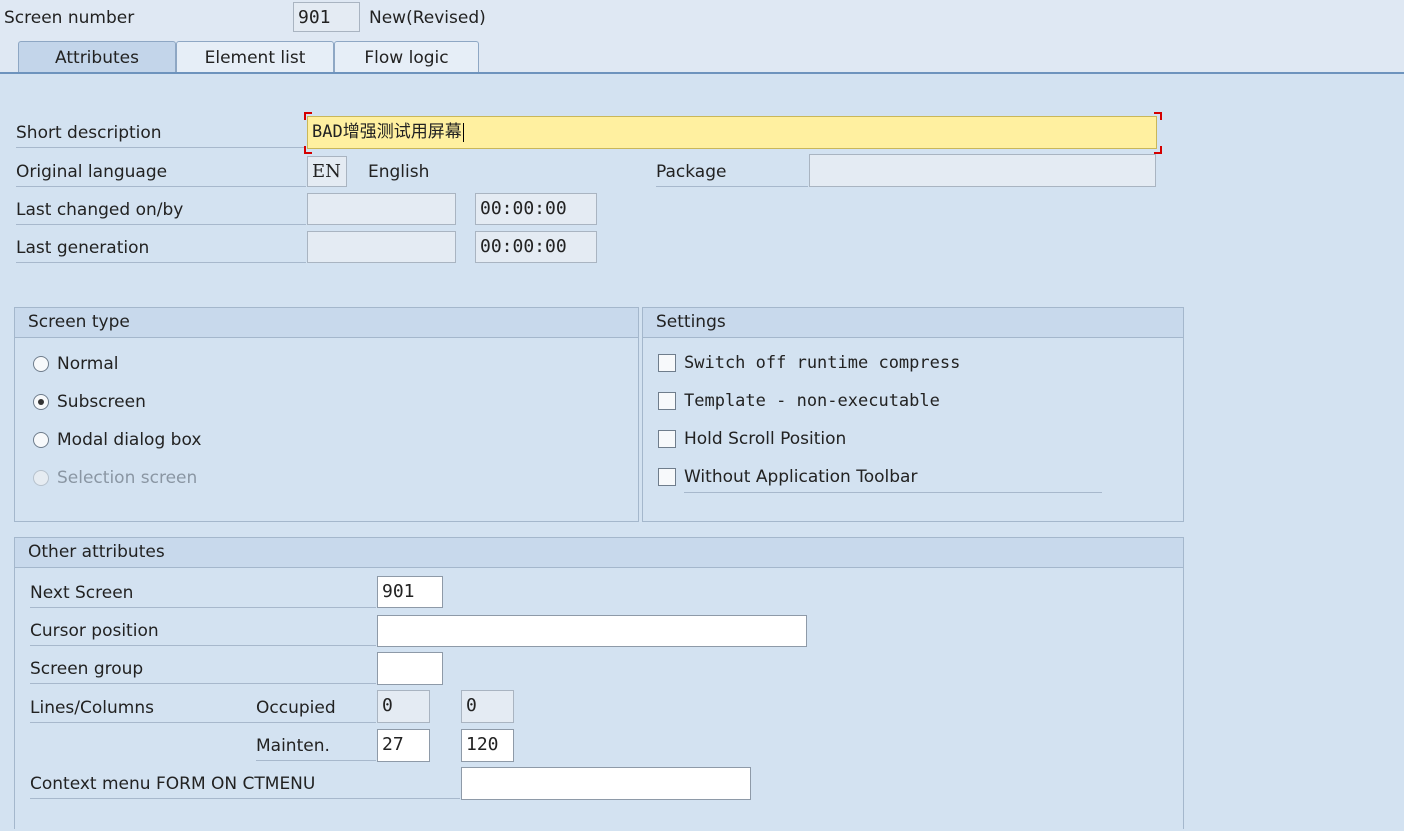  I want to click on radio-selection-screen-label: Selection screen, so click(127, 478).